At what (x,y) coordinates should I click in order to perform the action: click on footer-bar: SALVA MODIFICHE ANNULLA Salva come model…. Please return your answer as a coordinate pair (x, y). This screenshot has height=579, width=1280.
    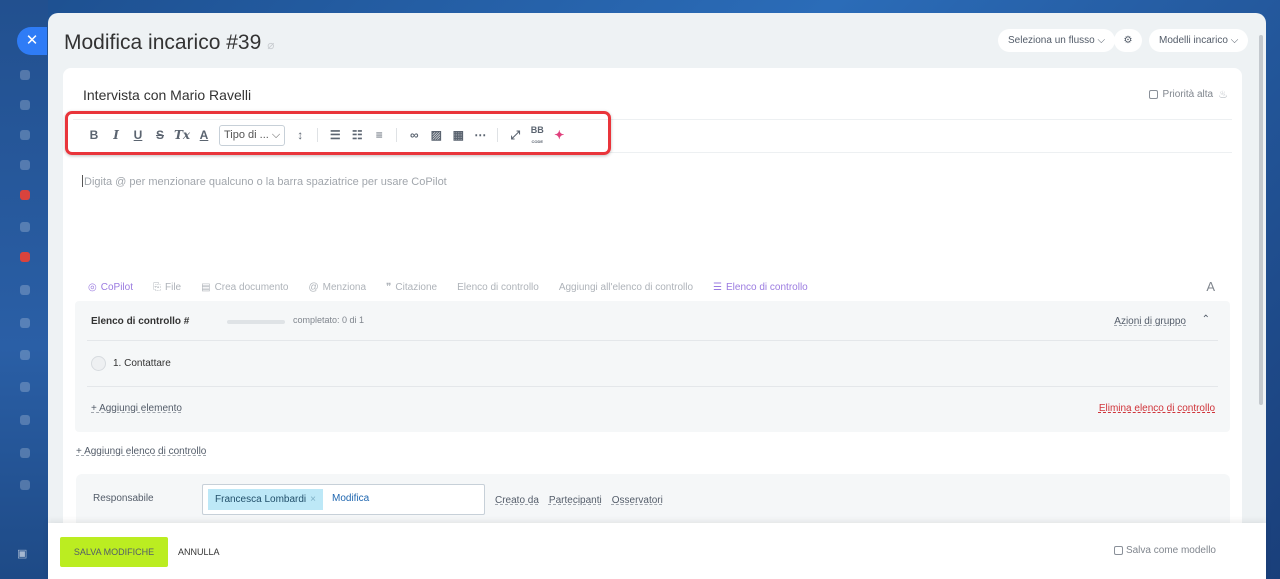
    Looking at the image, I should click on (657, 551).